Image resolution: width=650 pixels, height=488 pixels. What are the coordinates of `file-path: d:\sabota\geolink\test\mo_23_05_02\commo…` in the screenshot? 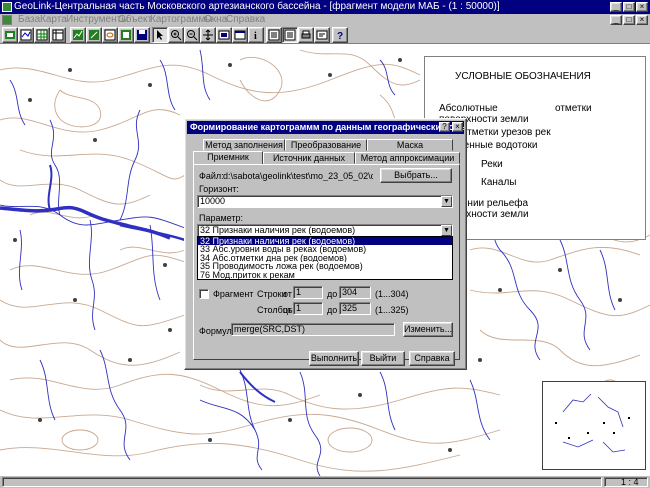 It's located at (298, 176).